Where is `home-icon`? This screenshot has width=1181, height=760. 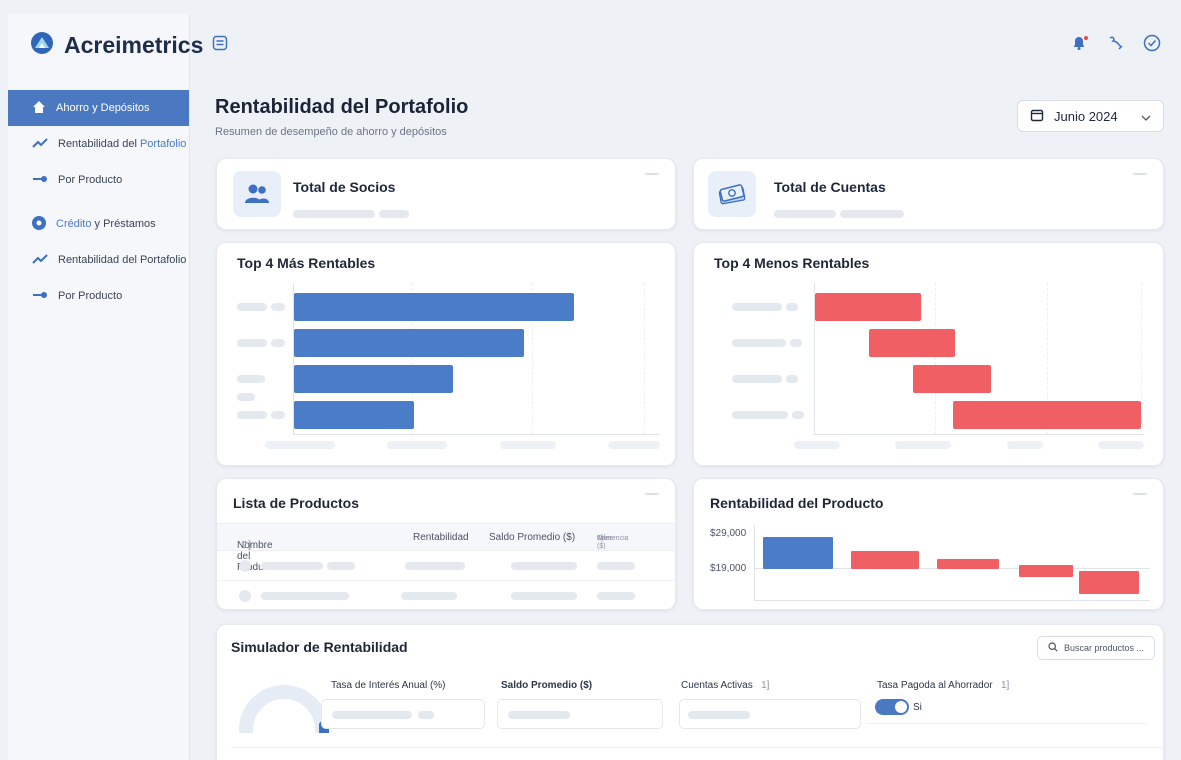
home-icon is located at coordinates (39, 108).